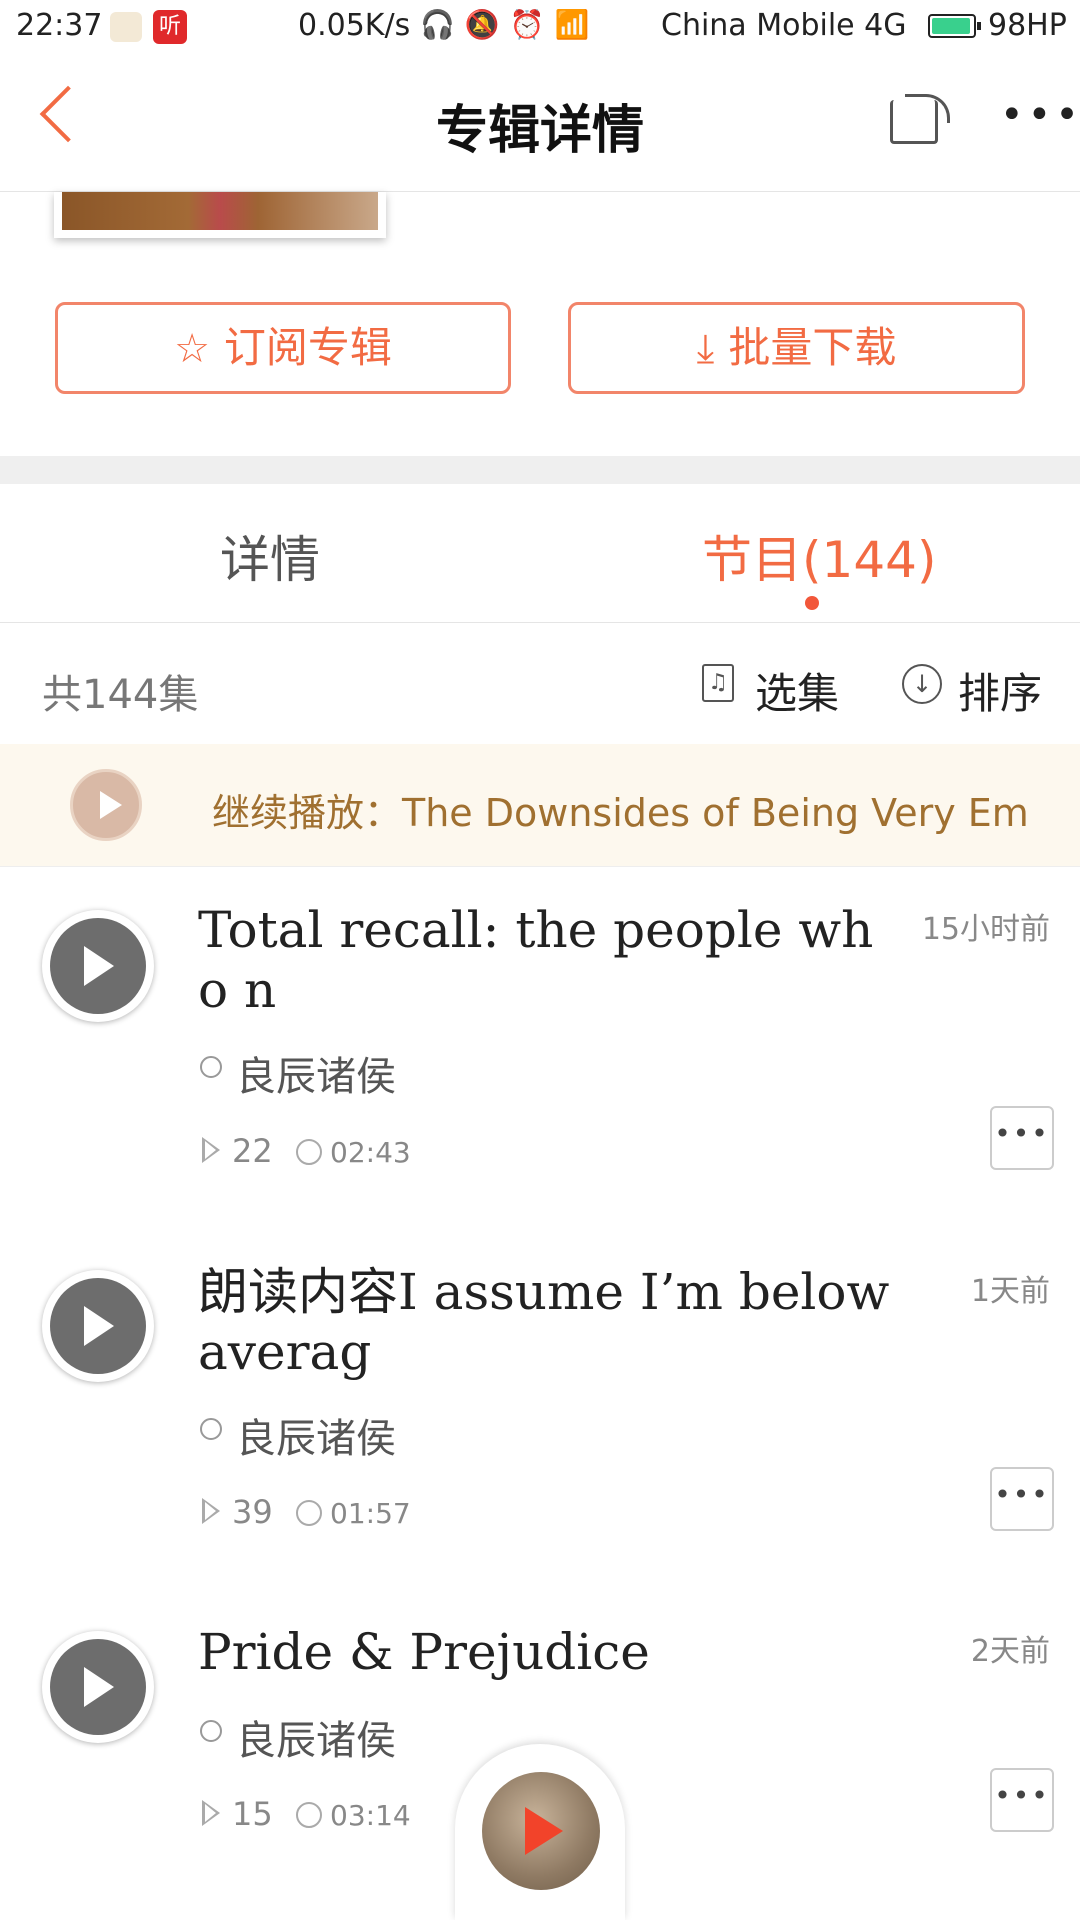  I want to click on batch-download-button: ⤓ 批量下载, so click(796, 348).